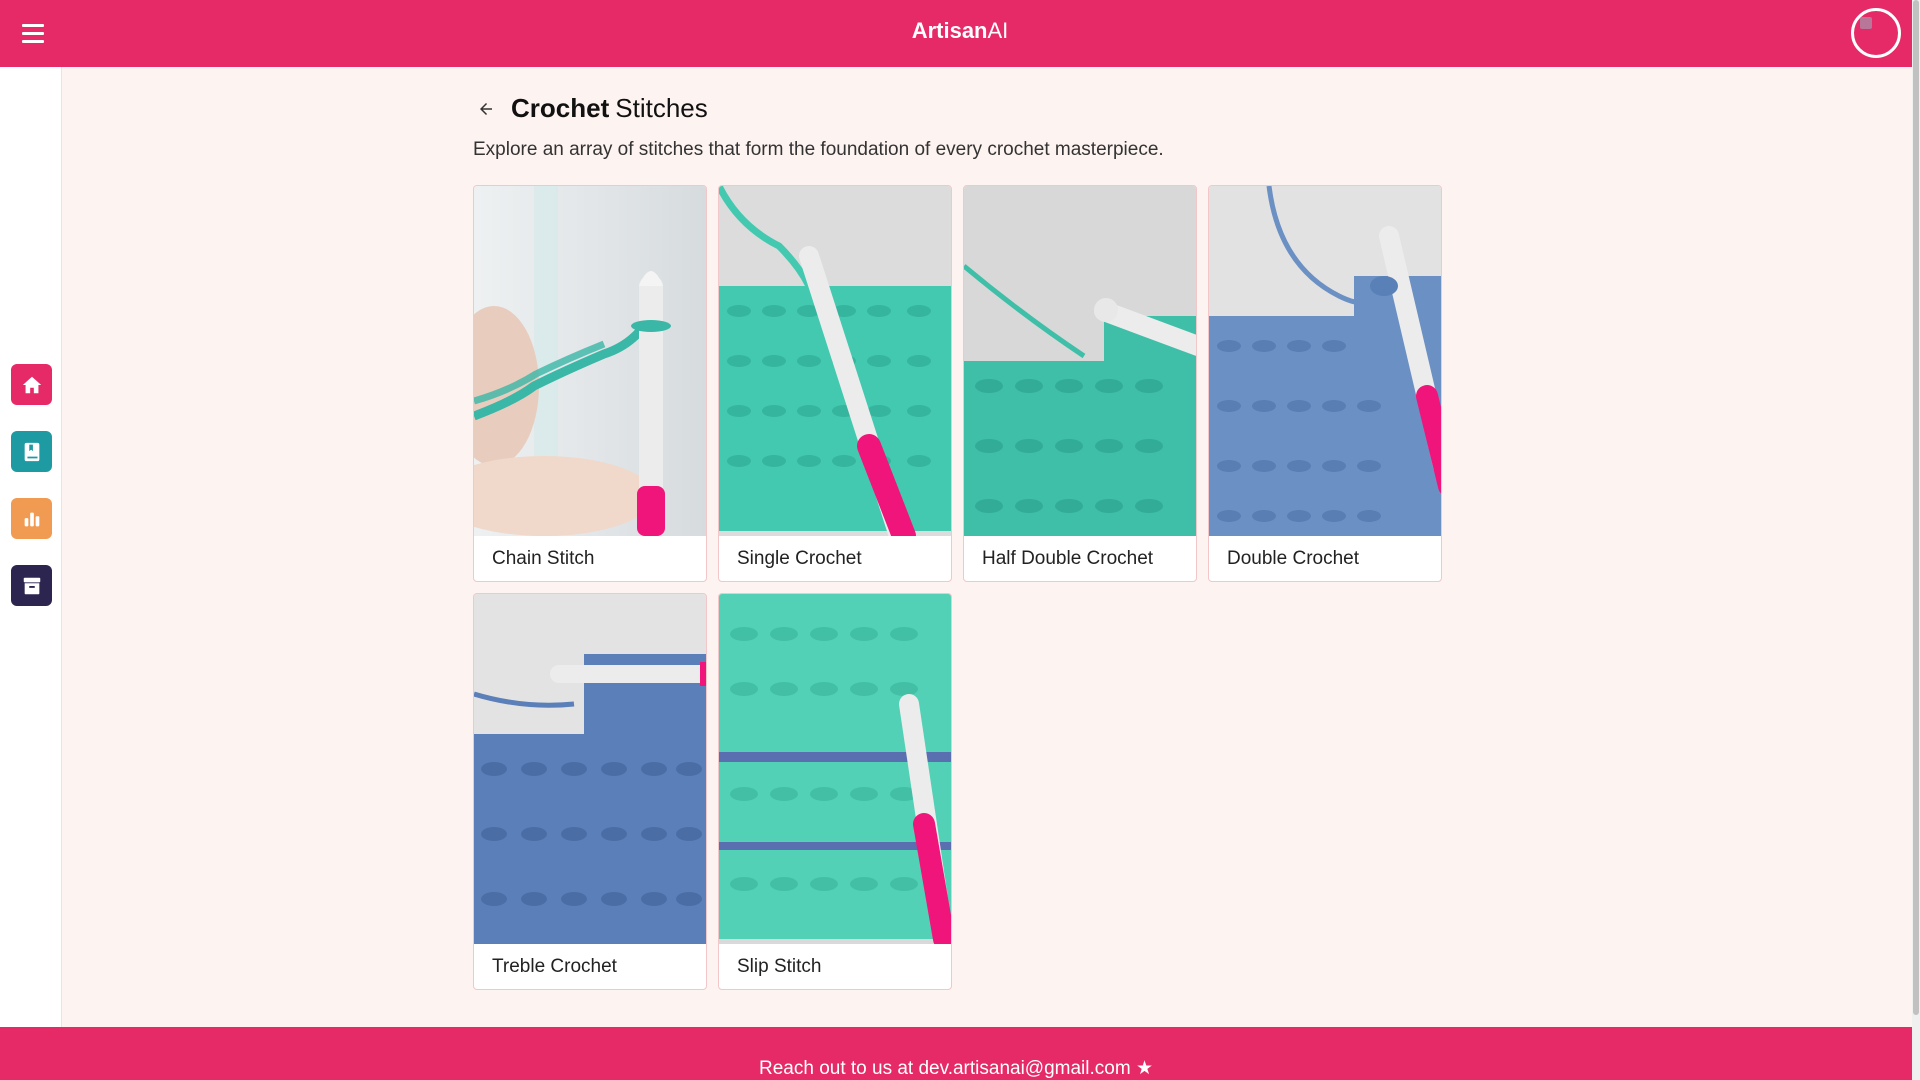 The height and width of the screenshot is (1080, 1920). I want to click on scrollbar-thumb, so click(1916, 507).